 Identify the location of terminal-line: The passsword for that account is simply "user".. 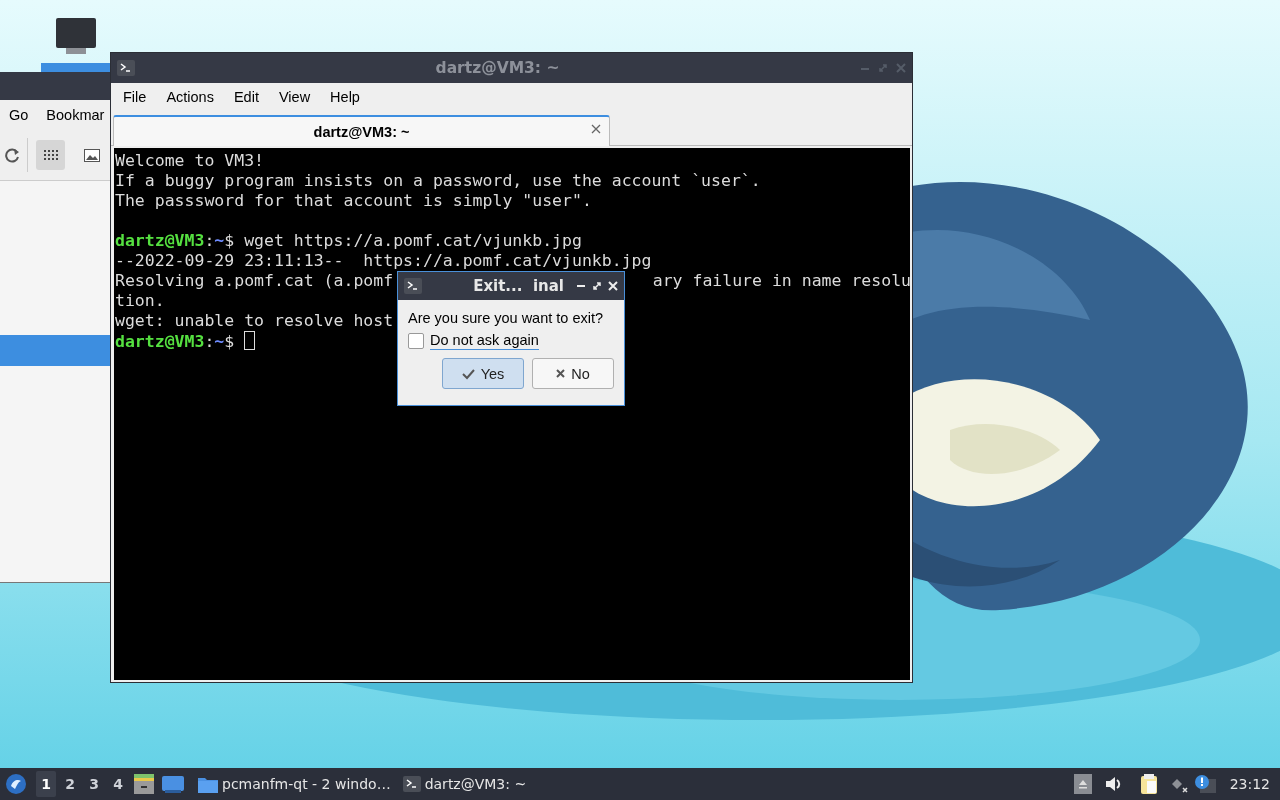
(353, 200).